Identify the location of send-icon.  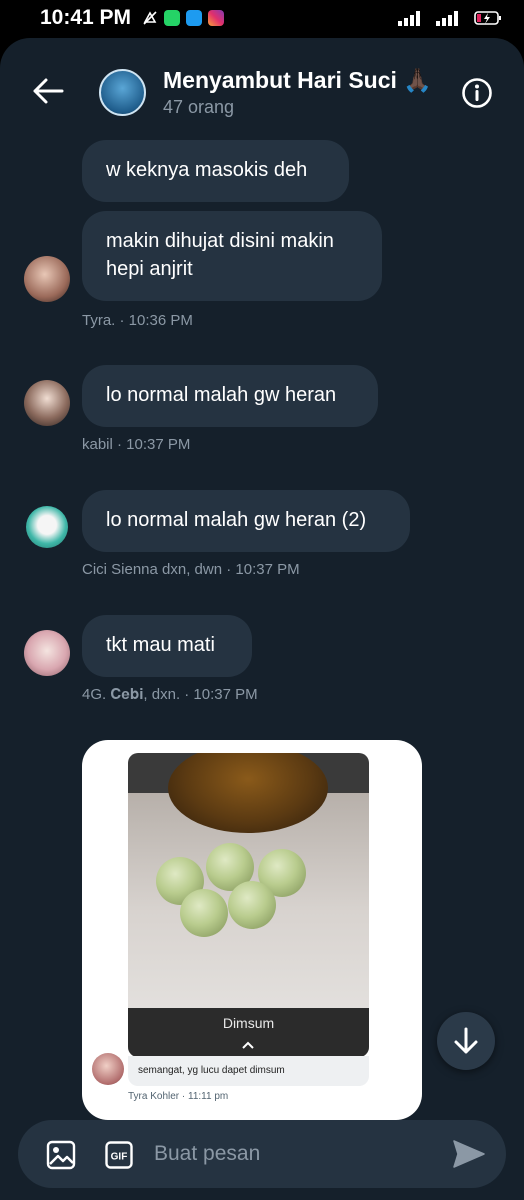
(469, 1154).